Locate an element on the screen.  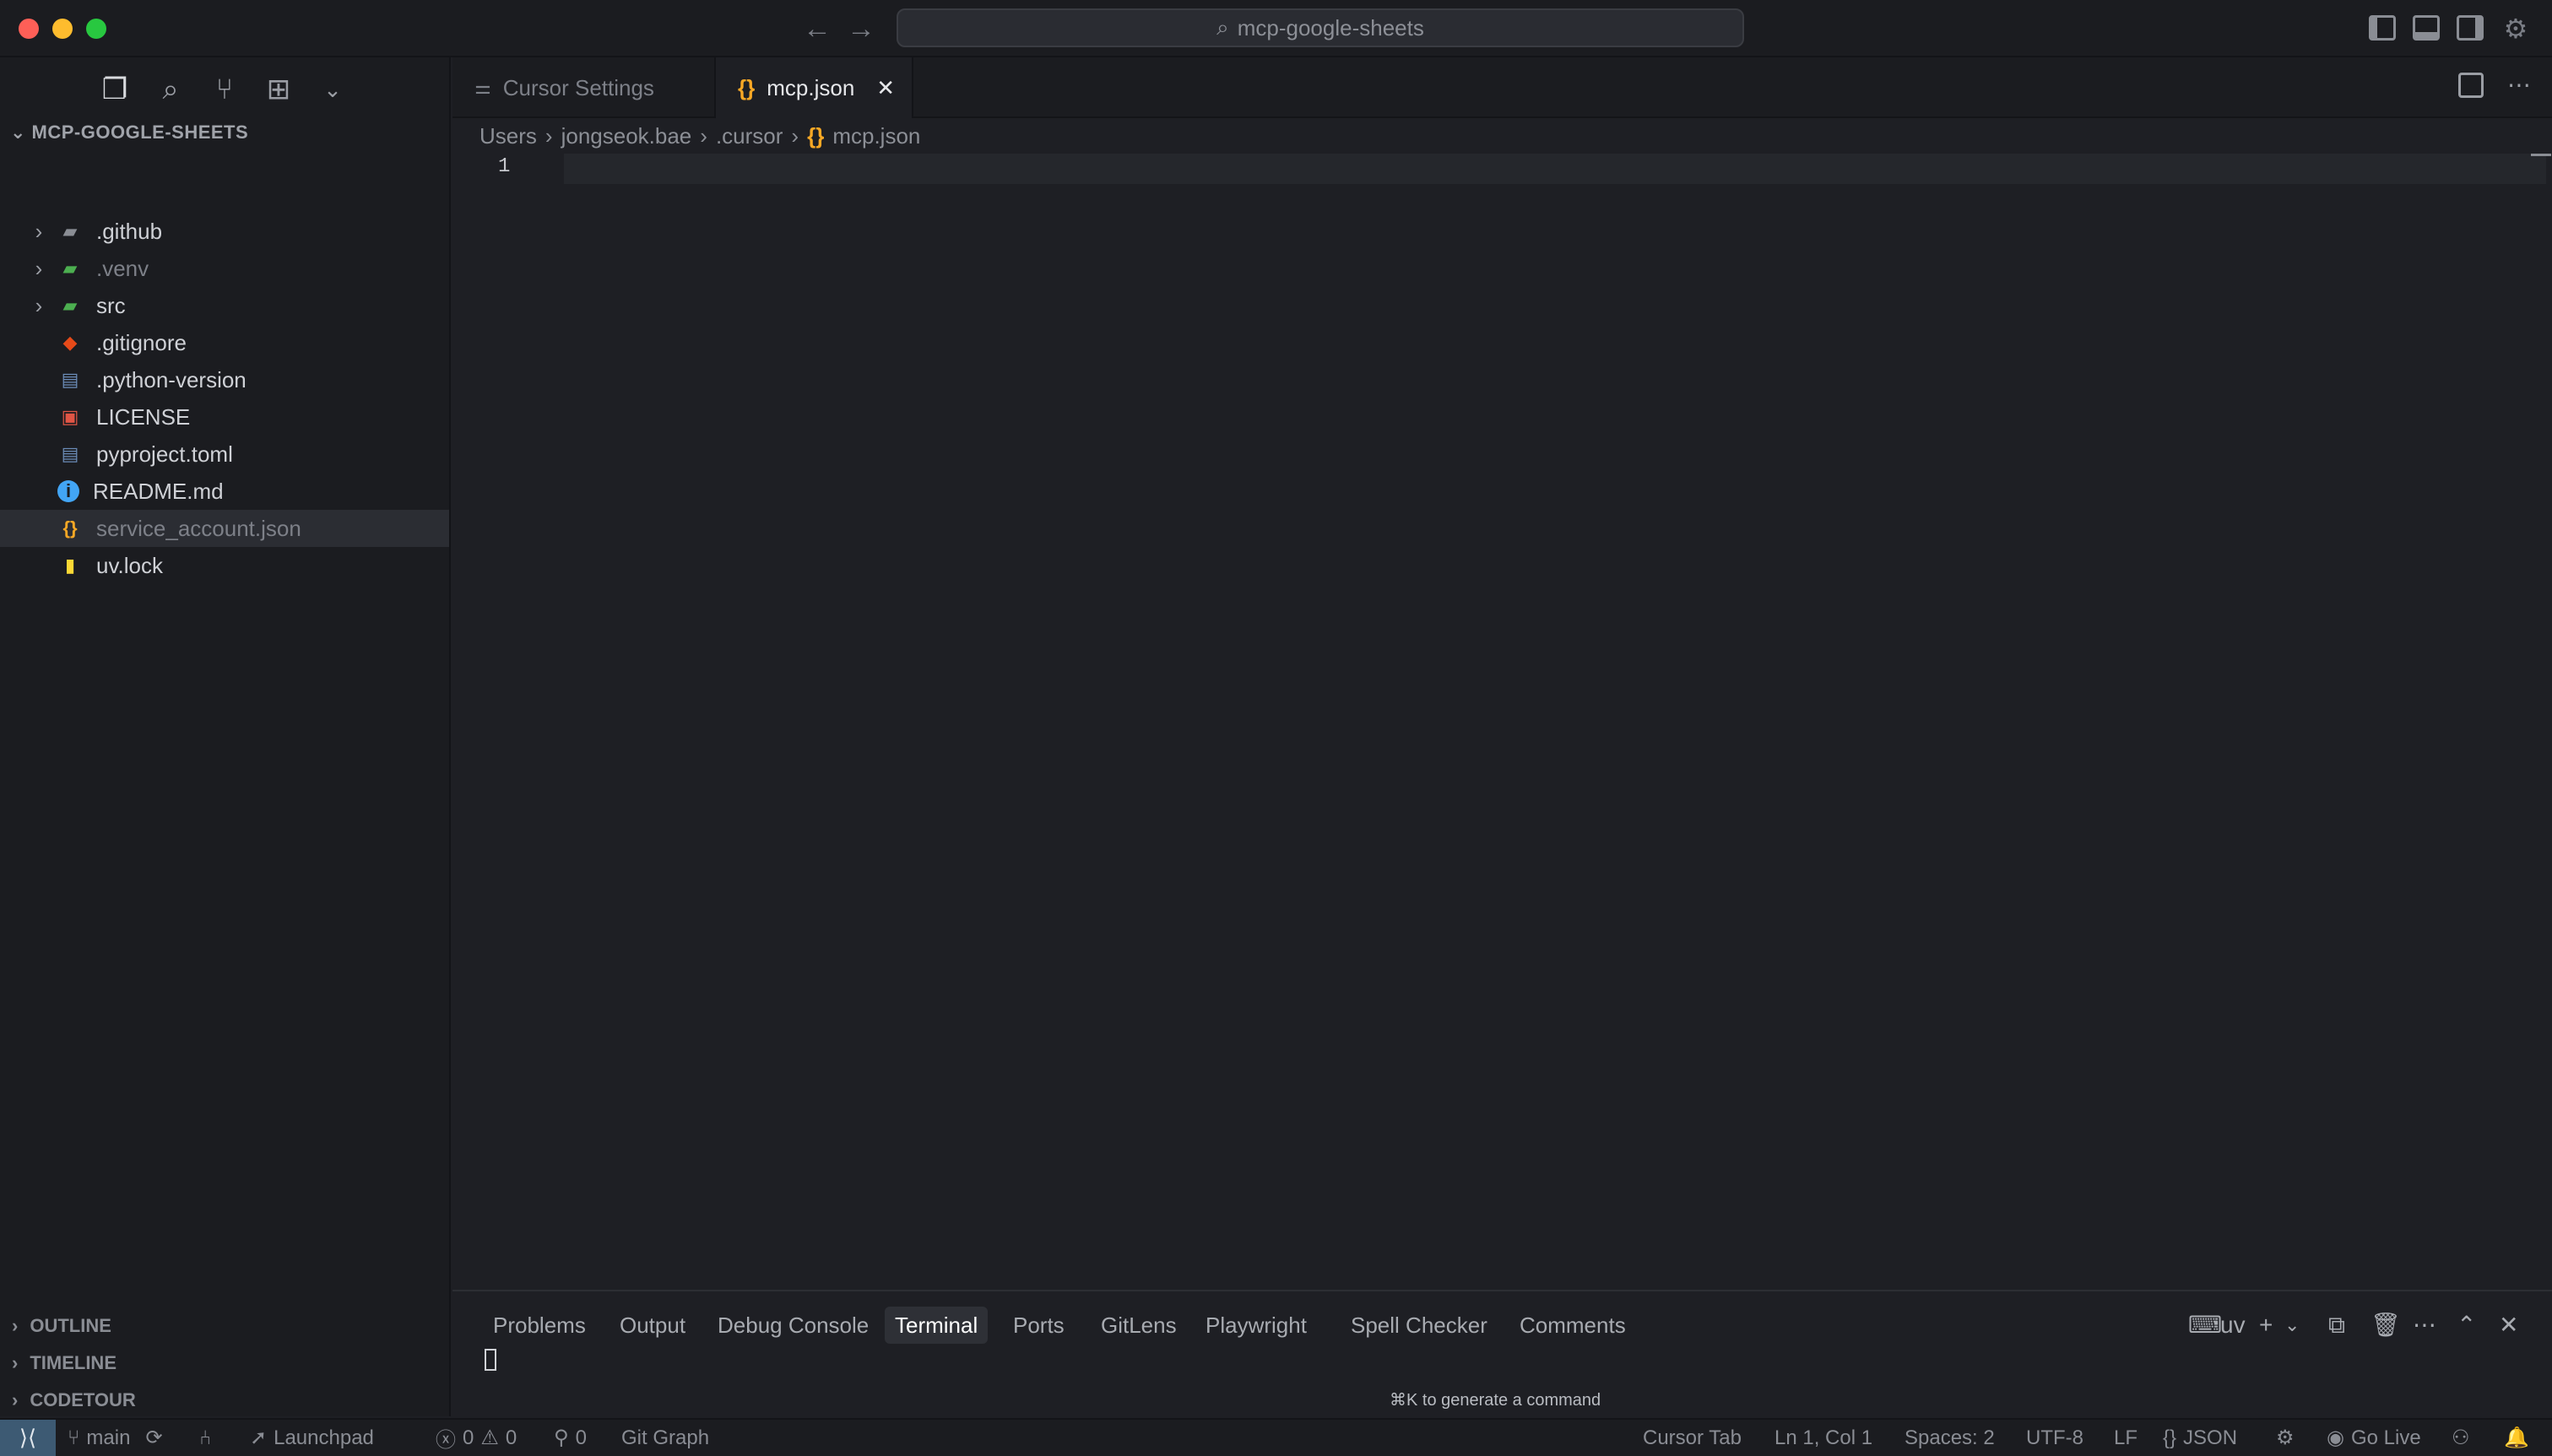
file-item: ›{}service_account.json is located at coordinates (224, 528).